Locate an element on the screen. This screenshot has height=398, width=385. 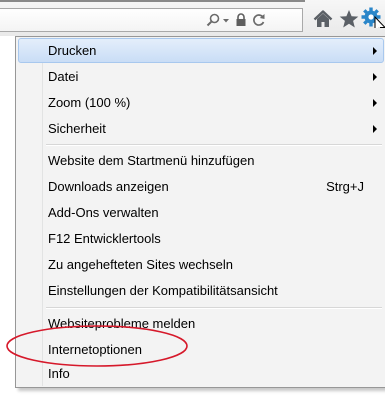
browser-toolbar is located at coordinates (192, 18).